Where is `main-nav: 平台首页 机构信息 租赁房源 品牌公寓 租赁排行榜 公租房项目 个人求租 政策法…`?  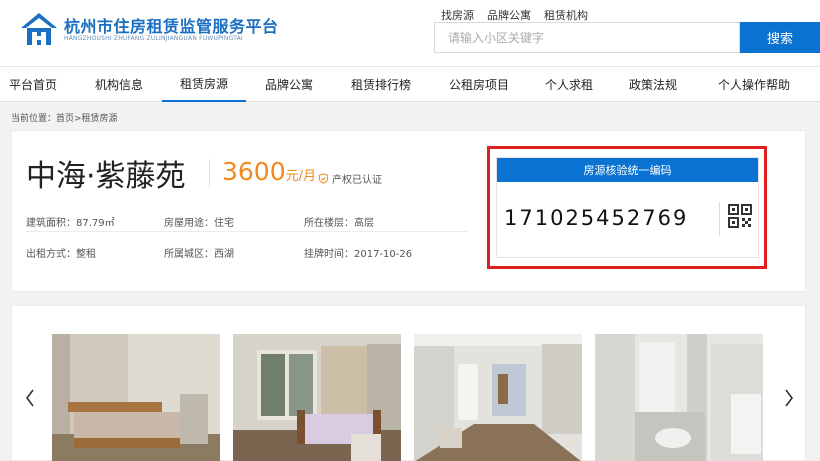 main-nav: 平台首页 机构信息 租赁房源 品牌公寓 租赁排行榜 公租房项目 个人求租 政策法… is located at coordinates (410, 84).